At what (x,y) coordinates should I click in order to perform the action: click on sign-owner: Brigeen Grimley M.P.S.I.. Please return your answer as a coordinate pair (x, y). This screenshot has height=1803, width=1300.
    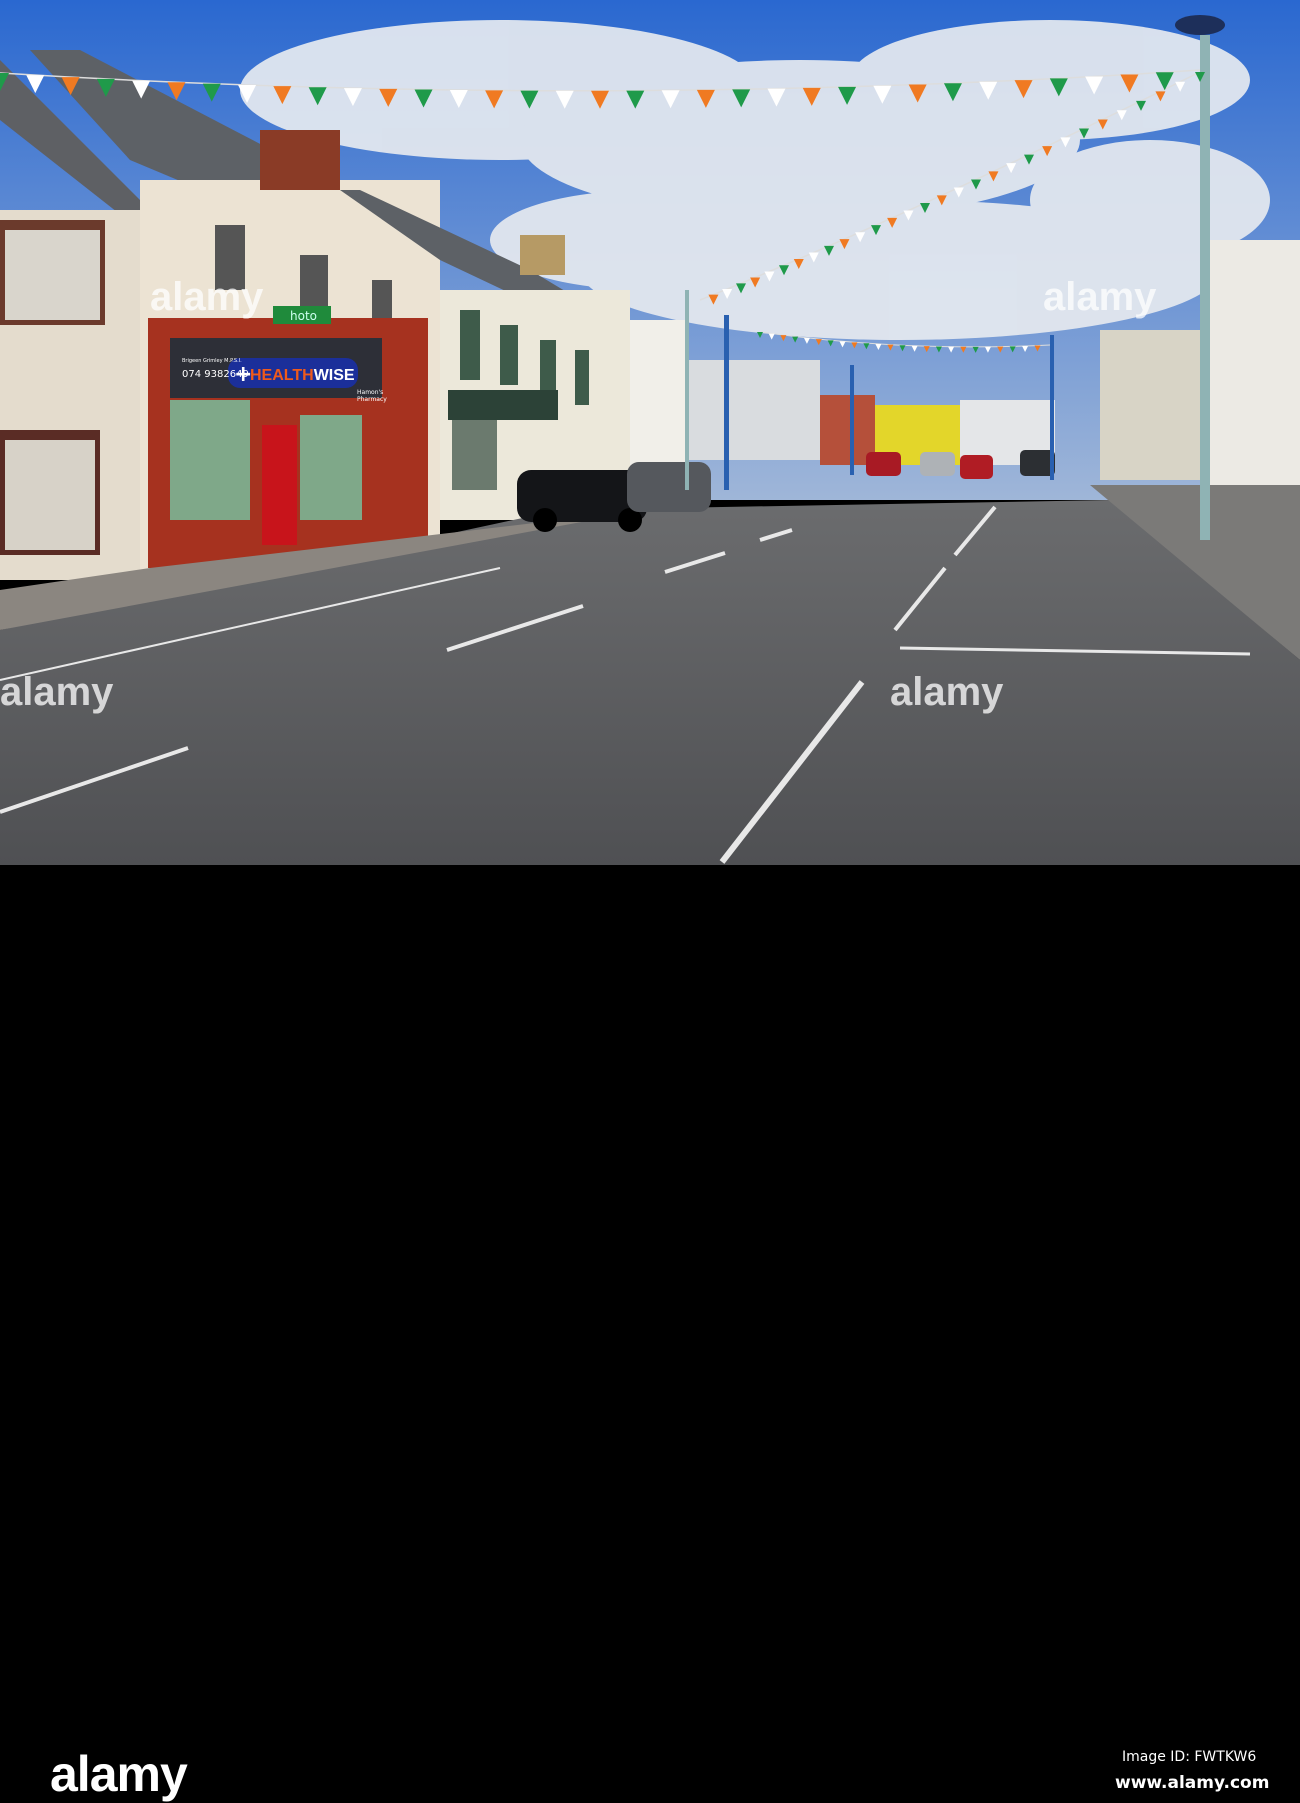
    Looking at the image, I should click on (212, 361).